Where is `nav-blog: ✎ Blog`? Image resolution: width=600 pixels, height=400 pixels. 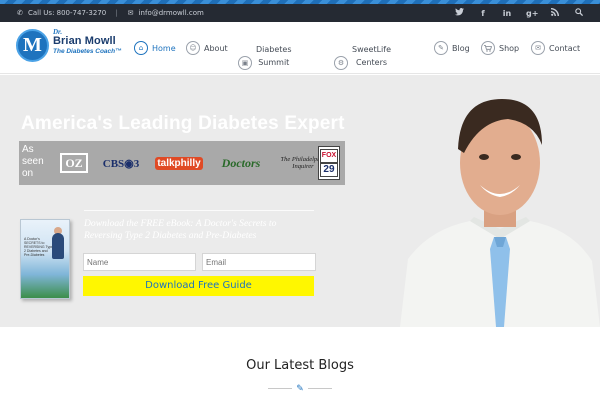 nav-blog: ✎ Blog is located at coordinates (452, 48).